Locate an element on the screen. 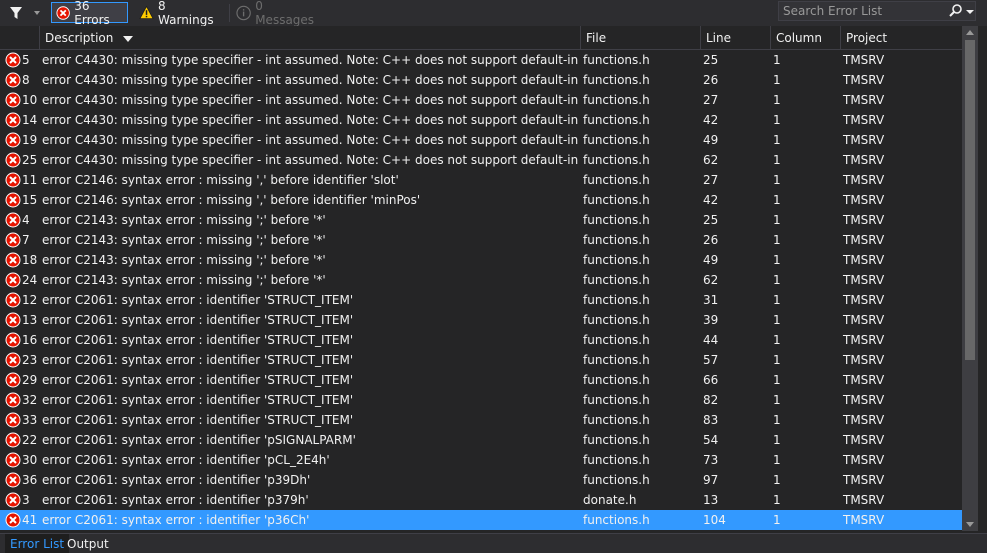 The height and width of the screenshot is (553, 987). error-code-cell: 22 is located at coordinates (30, 440).